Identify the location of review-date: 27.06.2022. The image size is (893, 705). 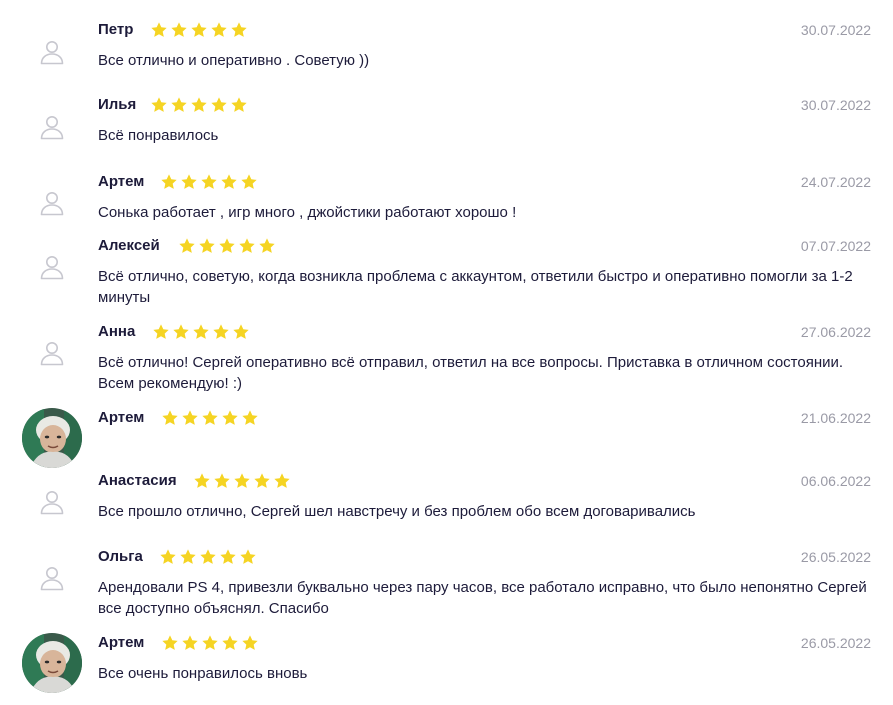
(835, 332).